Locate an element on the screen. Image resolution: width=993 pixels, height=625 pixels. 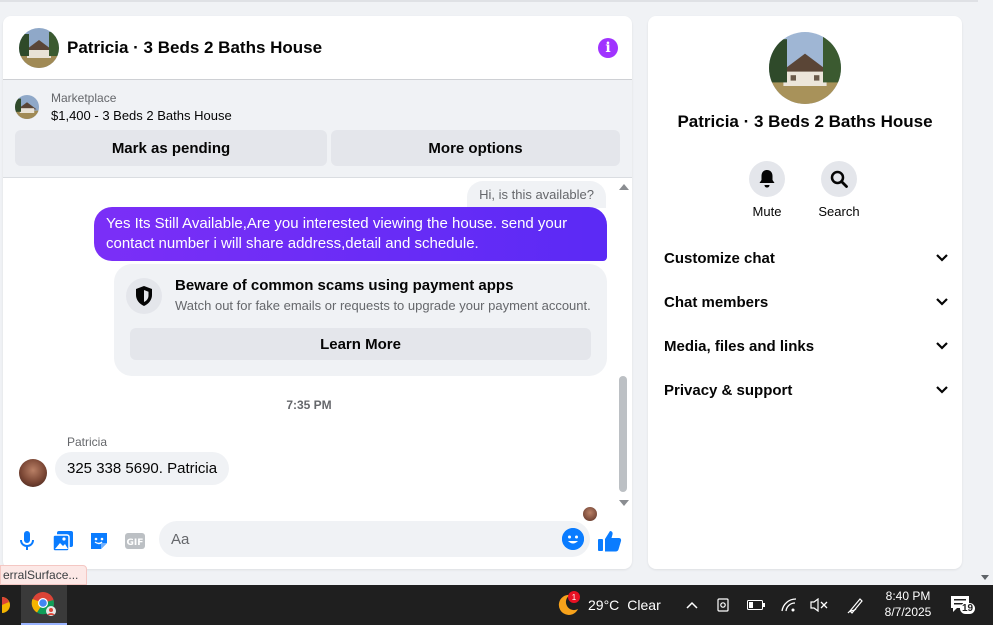
speaker-muted-icon is located at coordinates (819, 605).